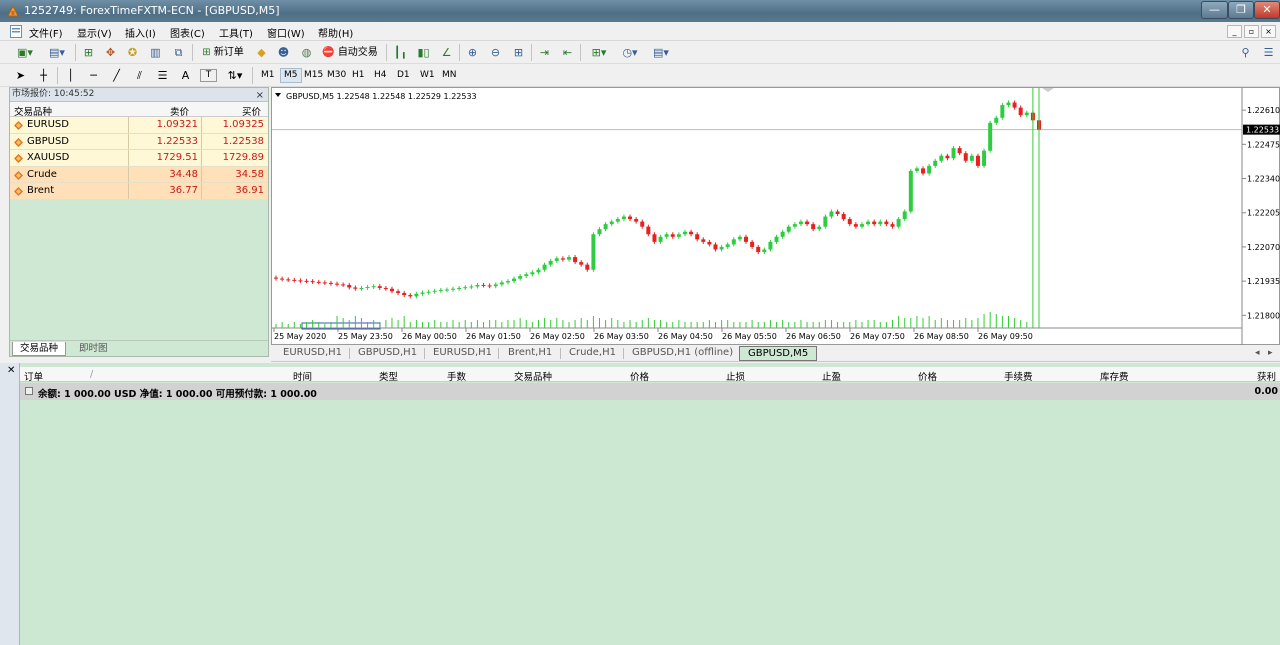 The width and height of the screenshot is (1280, 645). I want to click on zoom-in-button: ⊕, so click(472, 52).